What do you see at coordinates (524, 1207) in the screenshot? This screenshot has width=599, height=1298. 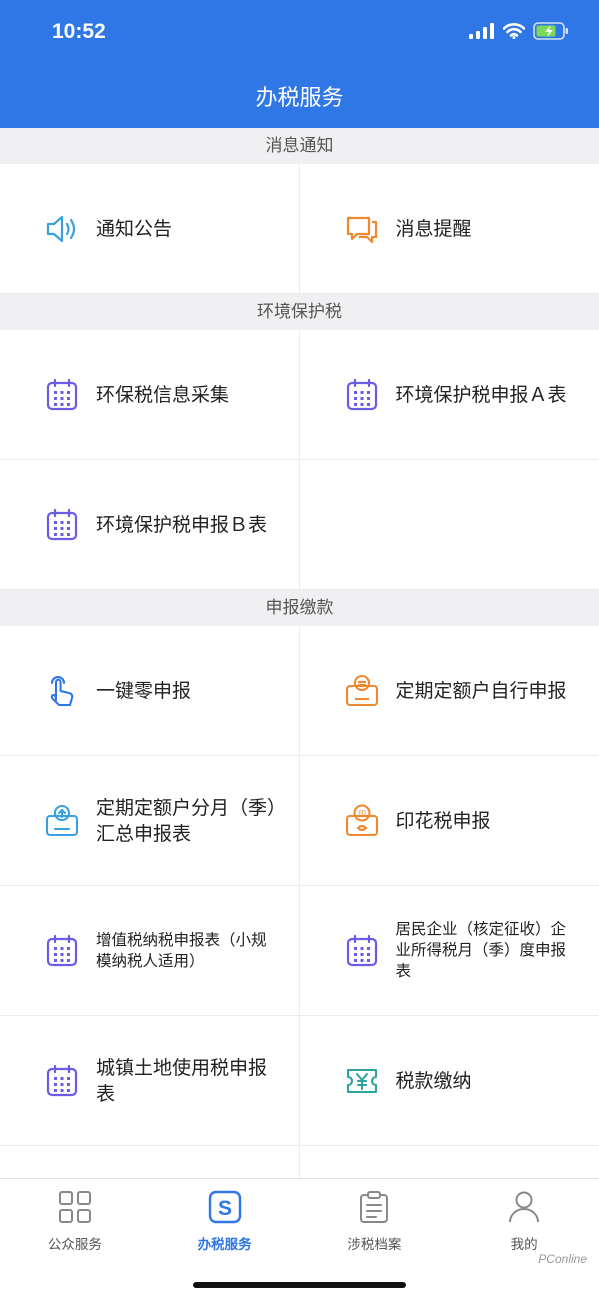 I see `person-icon` at bounding box center [524, 1207].